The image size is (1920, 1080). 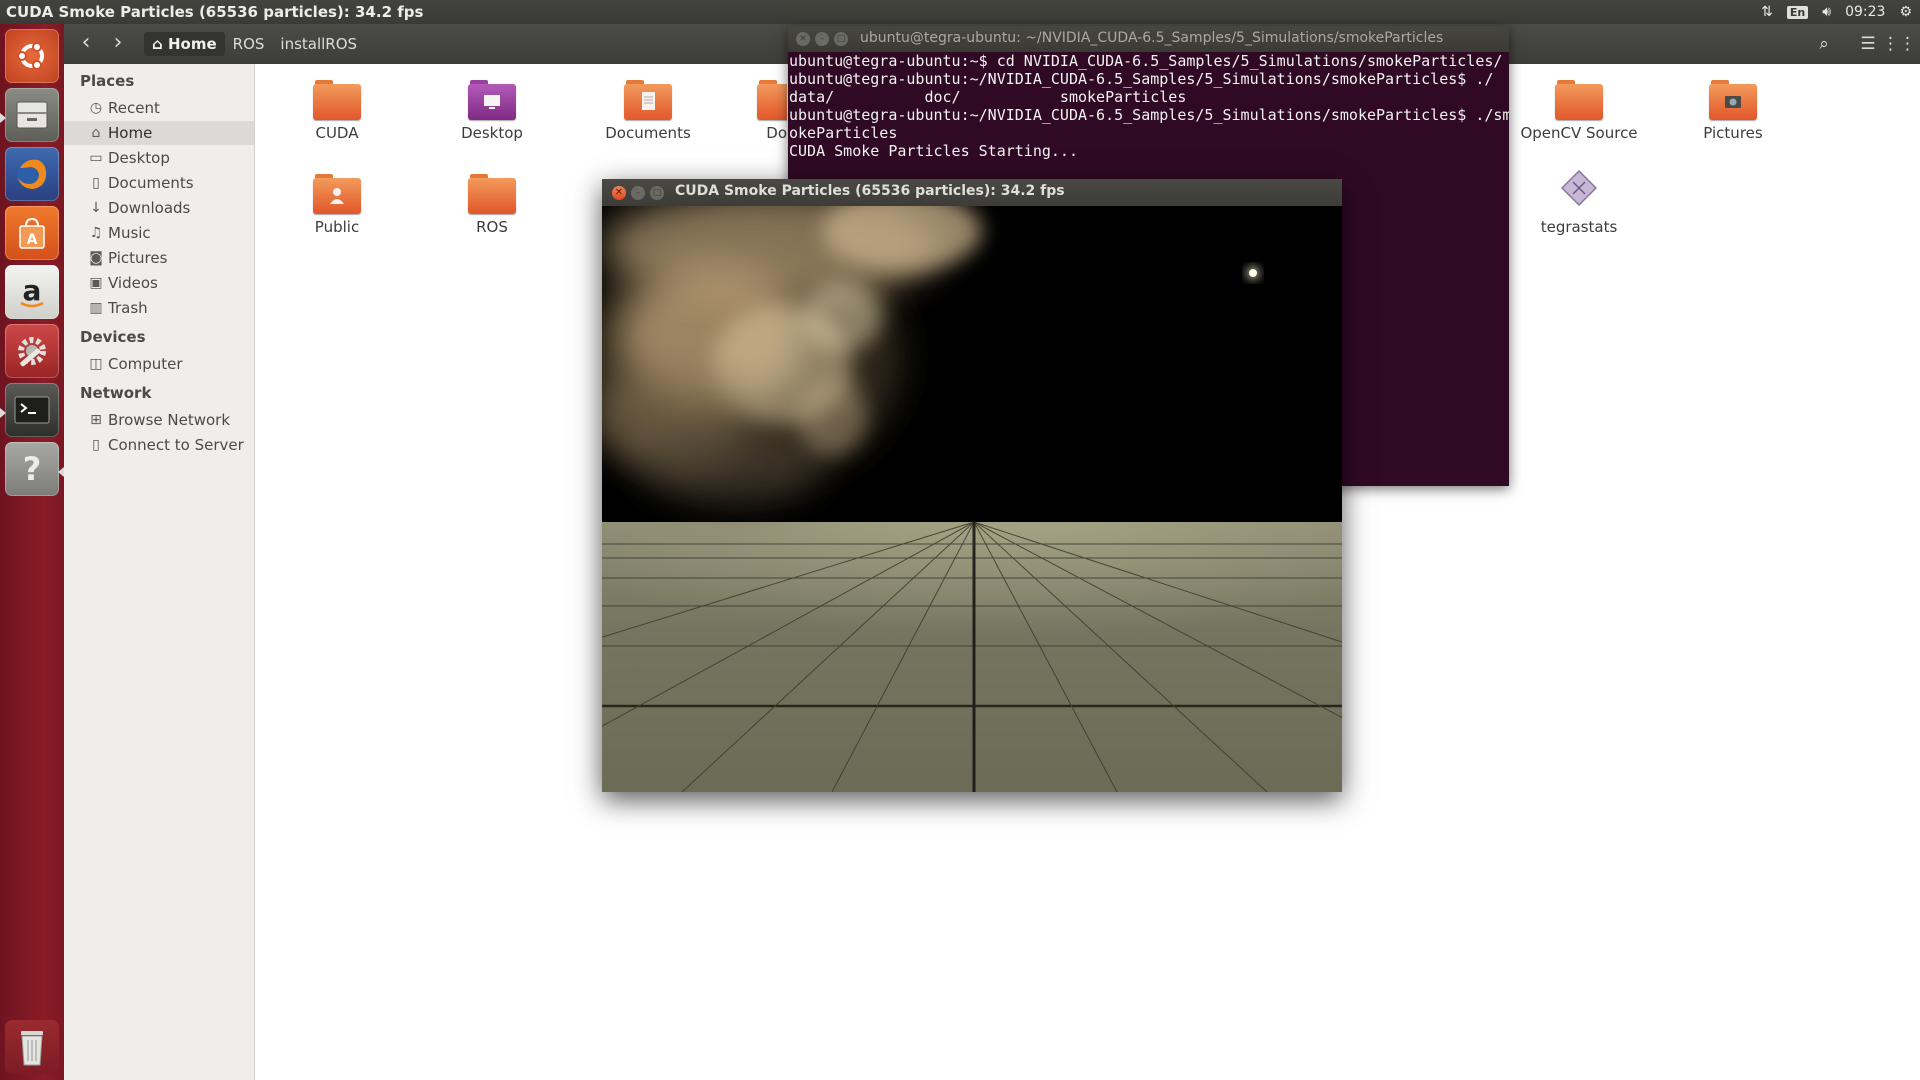 I want to click on sidebar-item-desktop: ▭ Desktop, so click(x=159, y=158).